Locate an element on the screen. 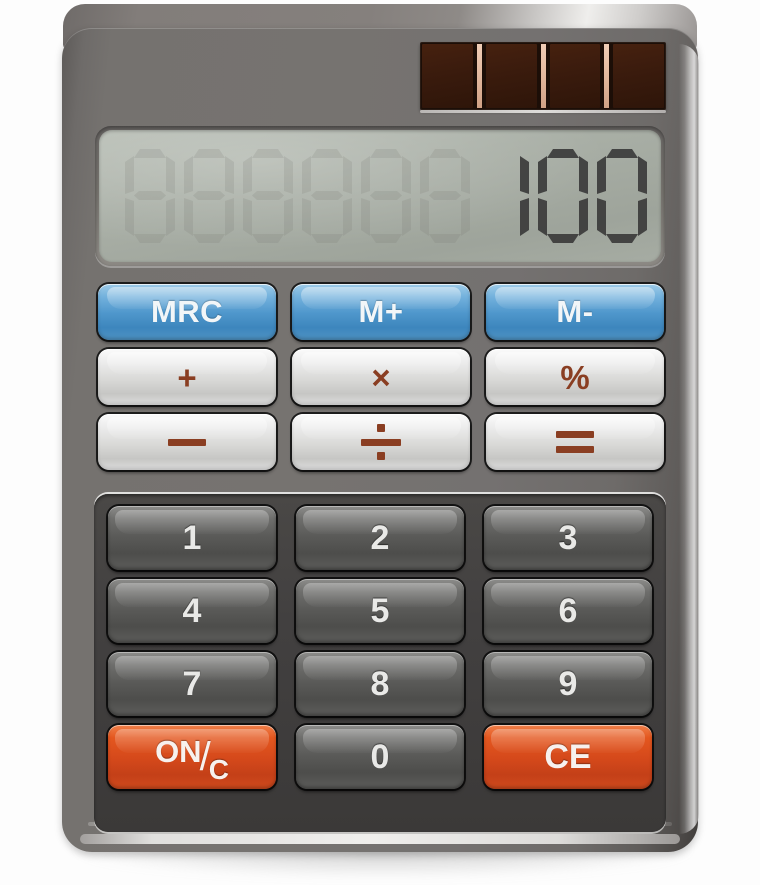 The image size is (760, 885). on-clear-c-part: C is located at coordinates (218, 769).